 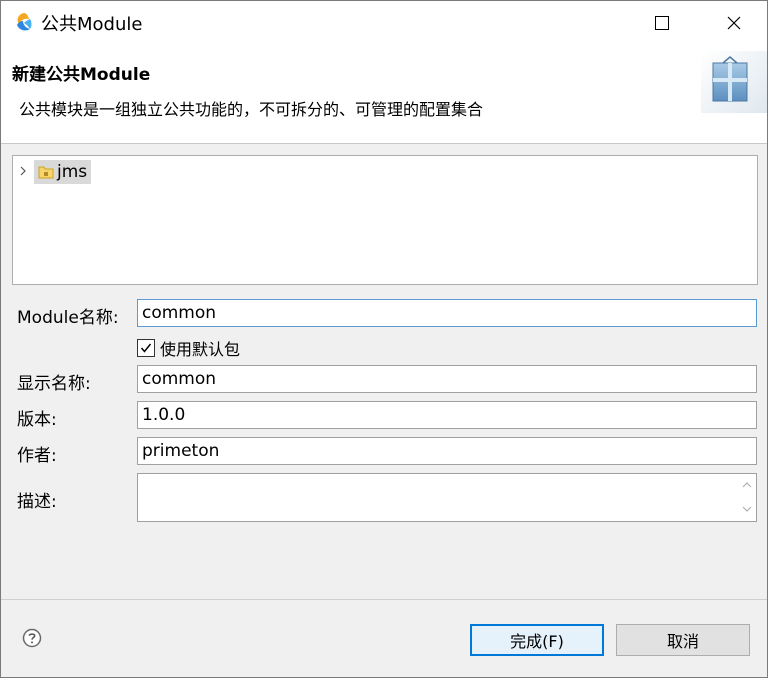 I want to click on maximize-icon, so click(x=662, y=23).